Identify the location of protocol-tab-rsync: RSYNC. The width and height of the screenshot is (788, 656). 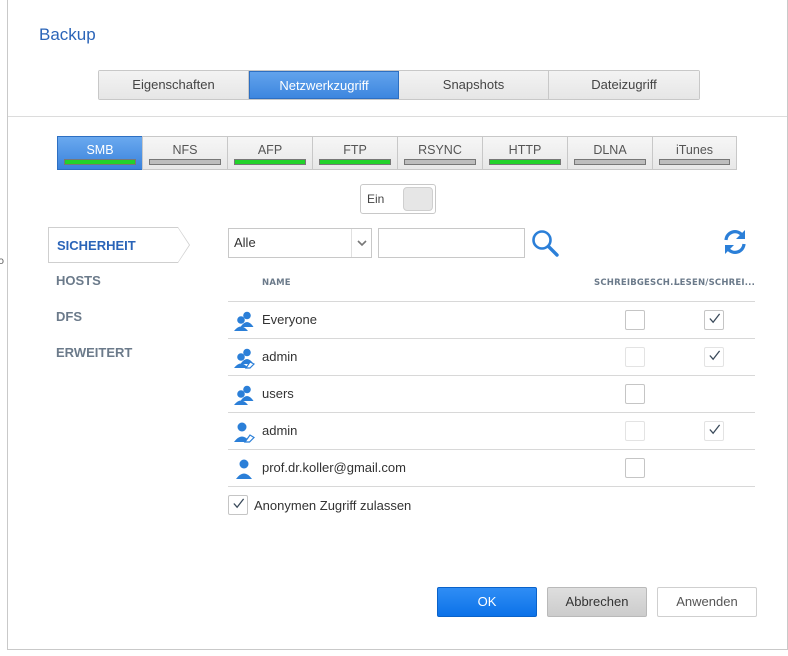
(439, 153).